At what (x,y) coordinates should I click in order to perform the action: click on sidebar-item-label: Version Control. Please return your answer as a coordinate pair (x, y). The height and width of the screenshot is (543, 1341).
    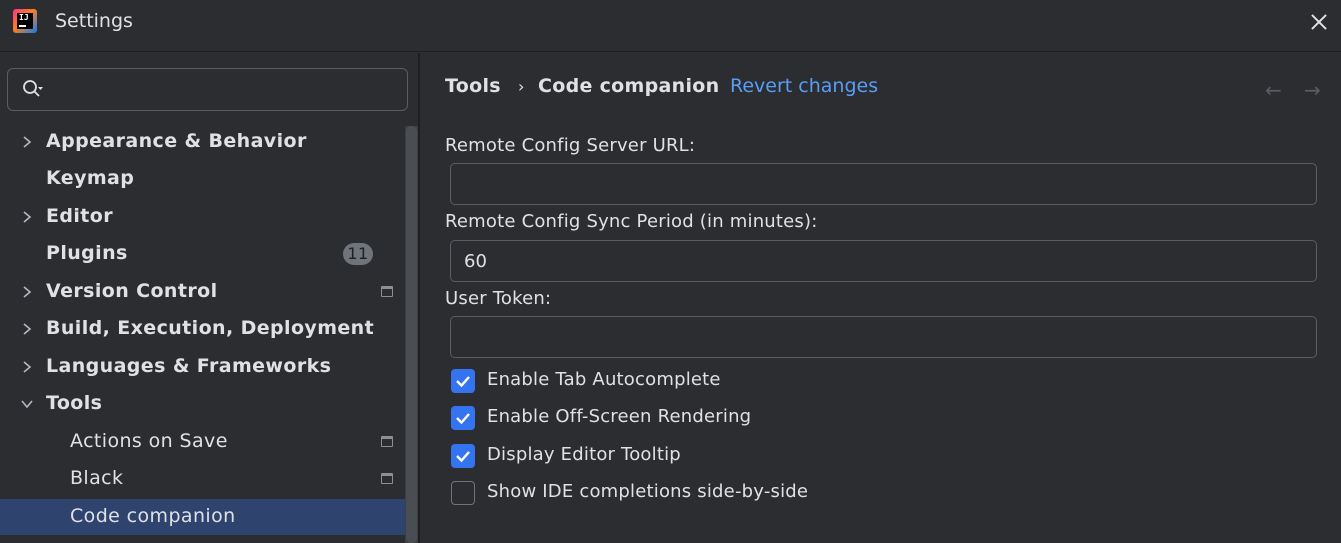
    Looking at the image, I should click on (132, 291).